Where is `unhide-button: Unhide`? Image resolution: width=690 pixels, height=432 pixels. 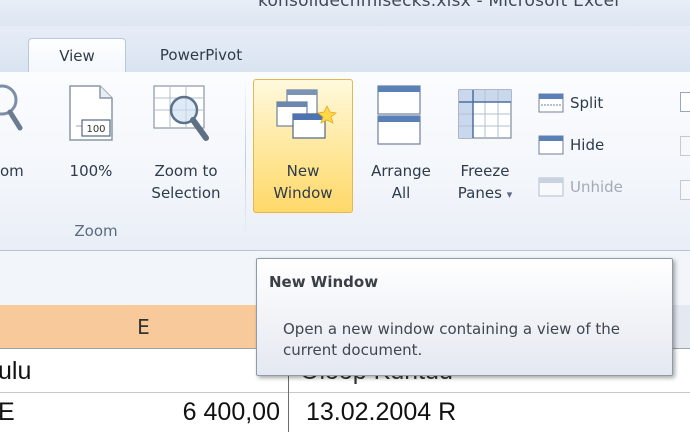 unhide-button: Unhide is located at coordinates (613, 187).